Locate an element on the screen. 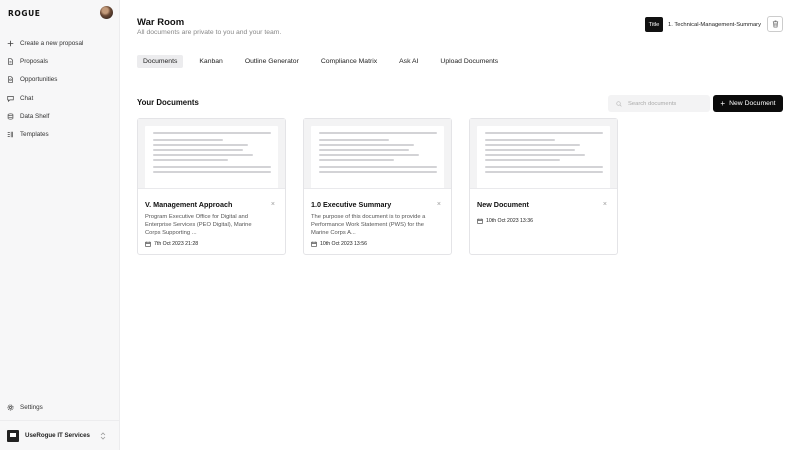 This screenshot has width=800, height=450. search-icon is located at coordinates (619, 103).